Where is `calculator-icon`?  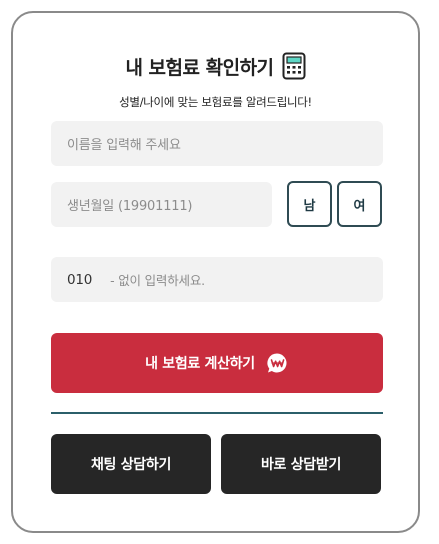
calculator-icon is located at coordinates (294, 66).